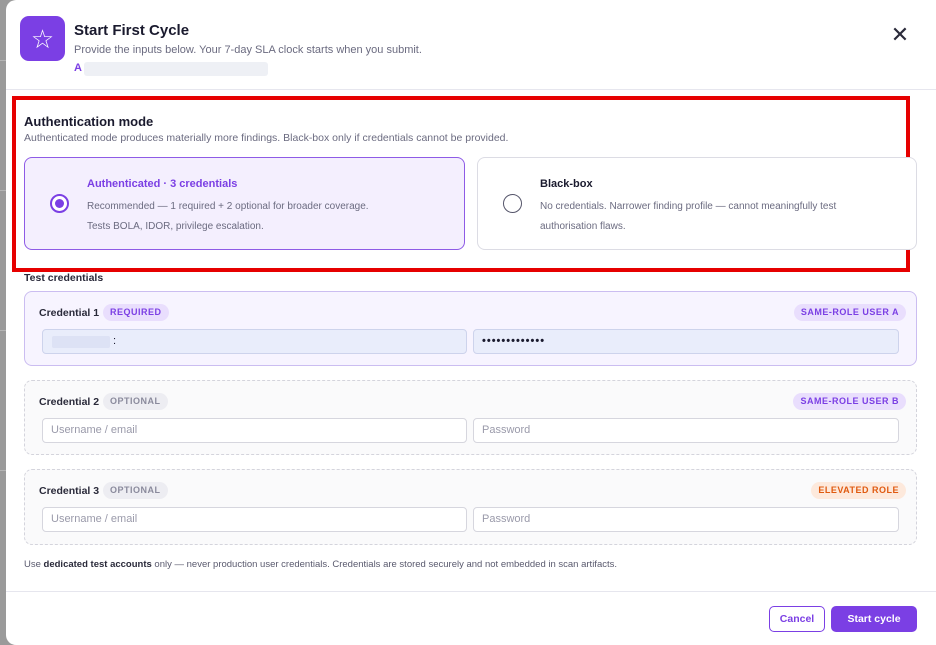  I want to click on username-value: :, so click(115, 341).